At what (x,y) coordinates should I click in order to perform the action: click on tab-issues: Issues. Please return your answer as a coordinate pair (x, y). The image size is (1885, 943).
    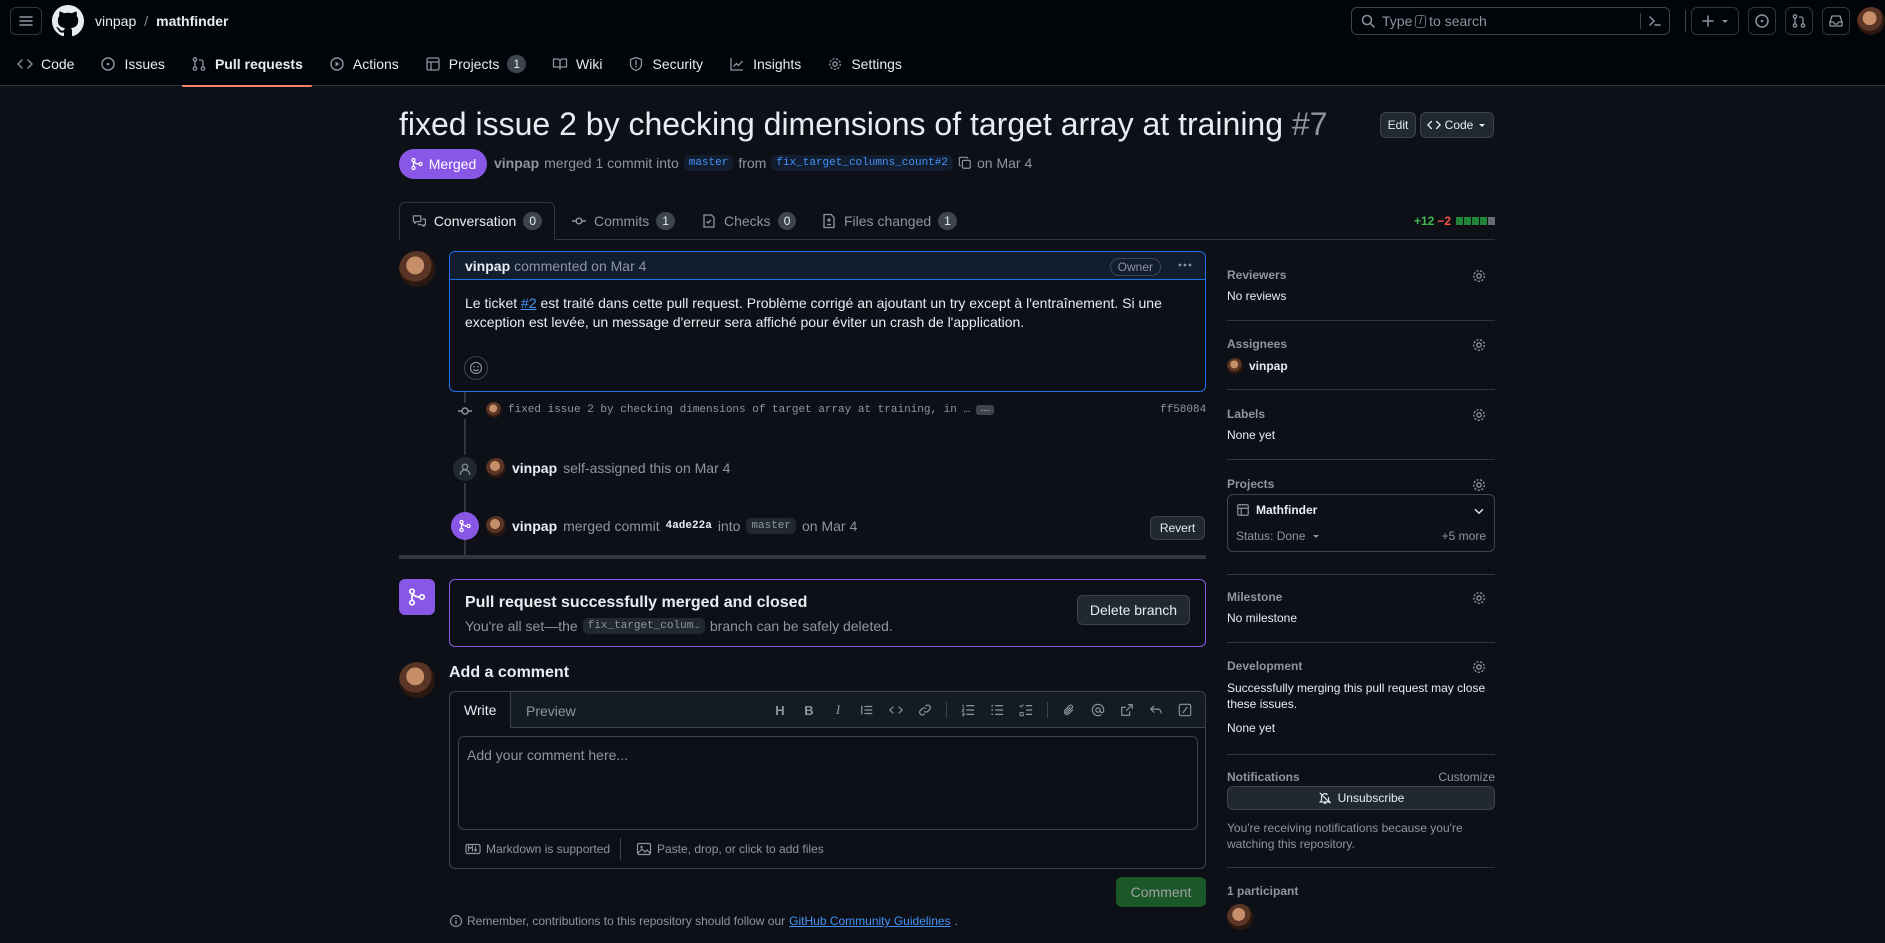
    Looking at the image, I should click on (132, 64).